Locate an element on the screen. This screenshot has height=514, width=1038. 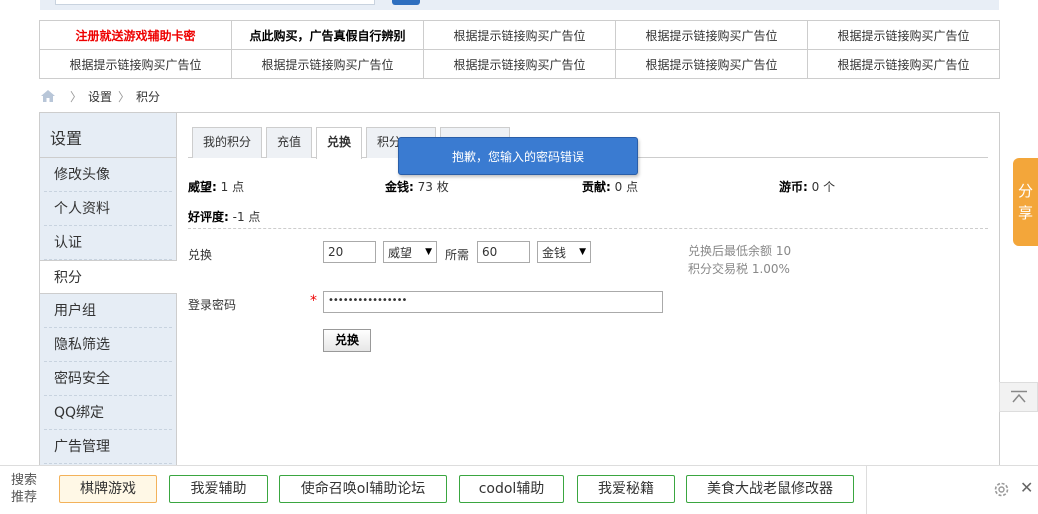
exchange-label: 兑换 is located at coordinates (200, 255).